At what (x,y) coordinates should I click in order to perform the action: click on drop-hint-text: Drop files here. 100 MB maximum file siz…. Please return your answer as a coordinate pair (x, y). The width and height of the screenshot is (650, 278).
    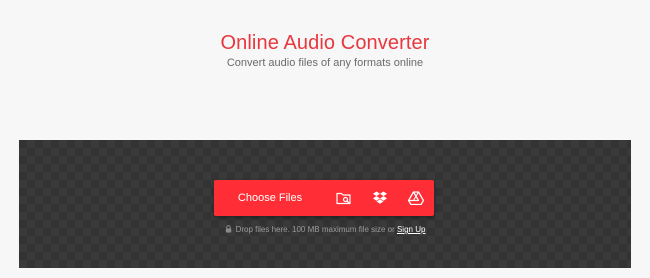
    Looking at the image, I should click on (315, 229).